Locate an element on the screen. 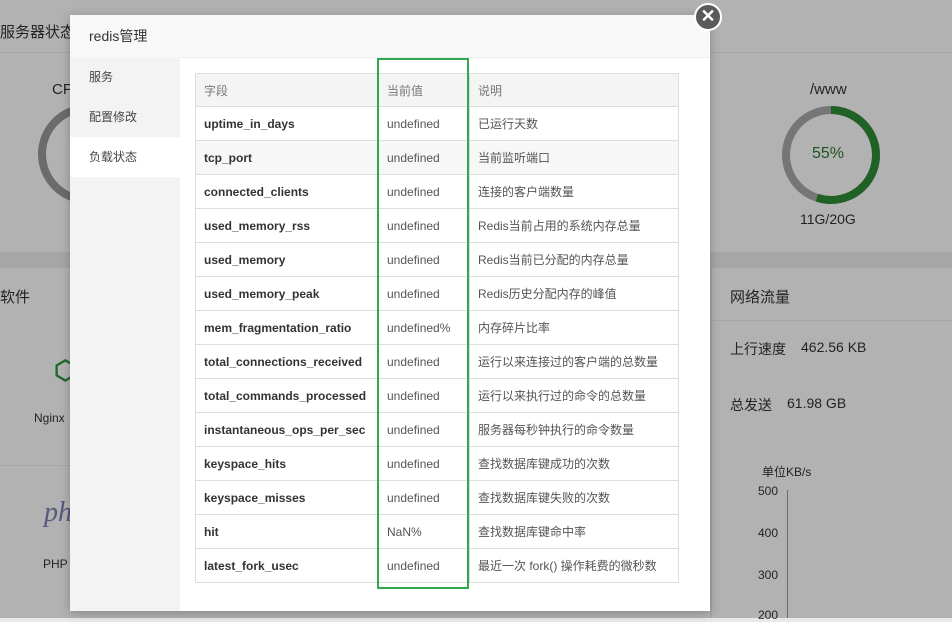  row-description: 连接的客户端数量 is located at coordinates (574, 191).